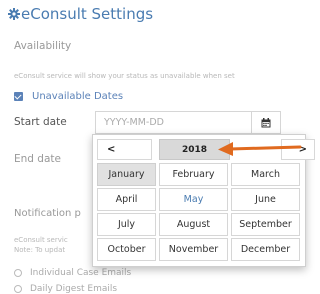  What do you see at coordinates (193, 224) in the screenshot?
I see `month-august: August` at bounding box center [193, 224].